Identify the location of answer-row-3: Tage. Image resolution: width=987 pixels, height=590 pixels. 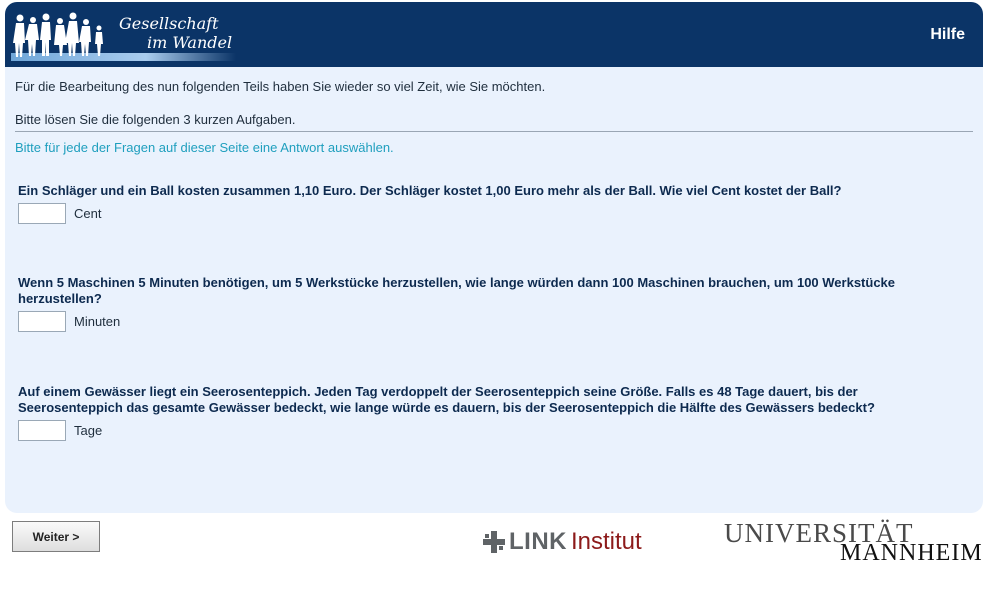
(60, 430).